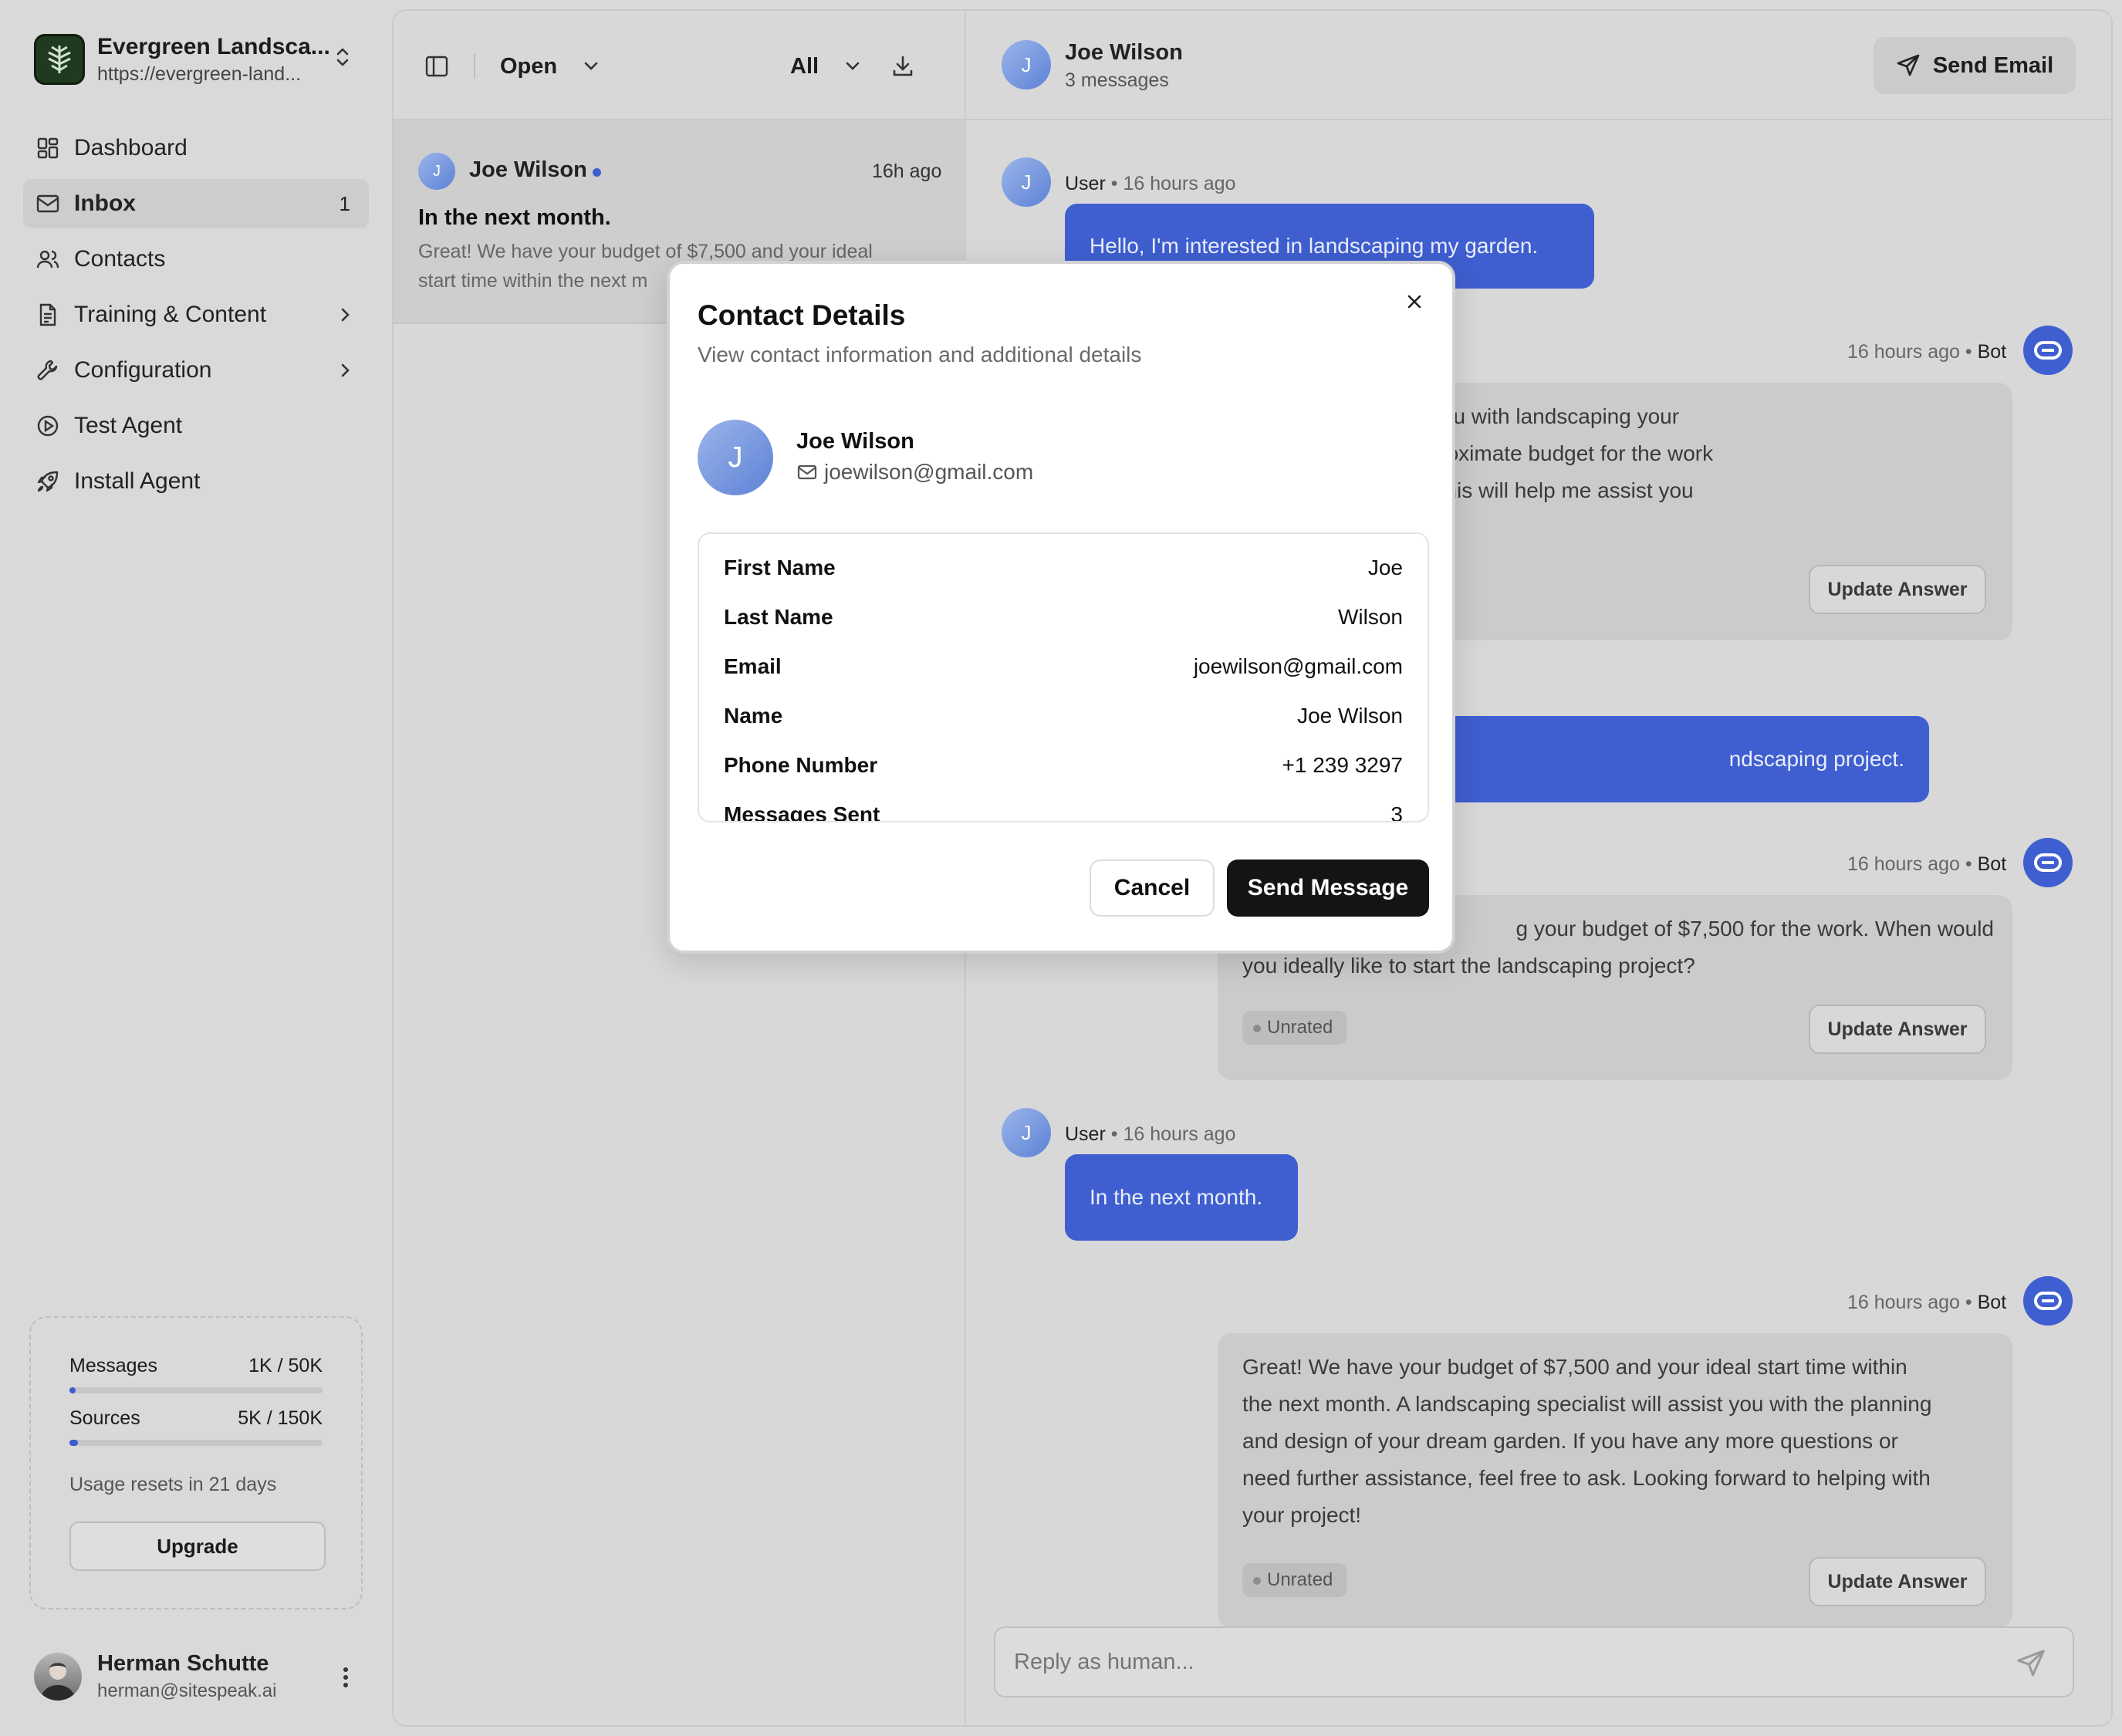 This screenshot has height=1736, width=2122. What do you see at coordinates (1063, 571) in the screenshot?
I see `field-row-first-name: First Name Joe` at bounding box center [1063, 571].